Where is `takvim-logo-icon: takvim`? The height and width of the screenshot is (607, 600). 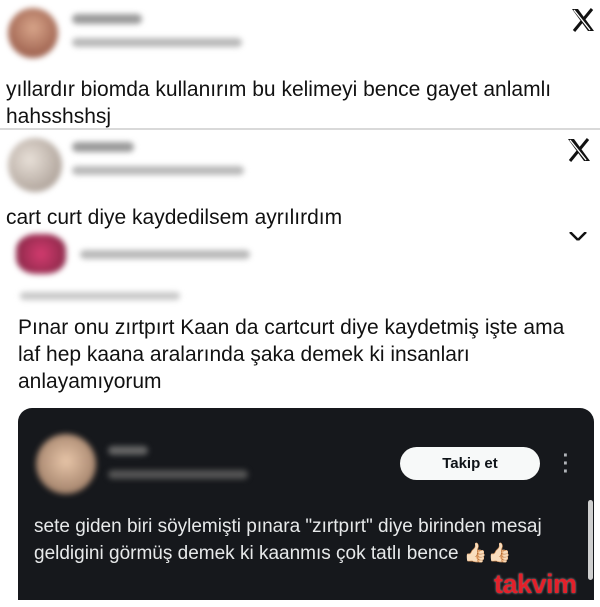 takvim-logo-icon: takvim is located at coordinates (535, 584).